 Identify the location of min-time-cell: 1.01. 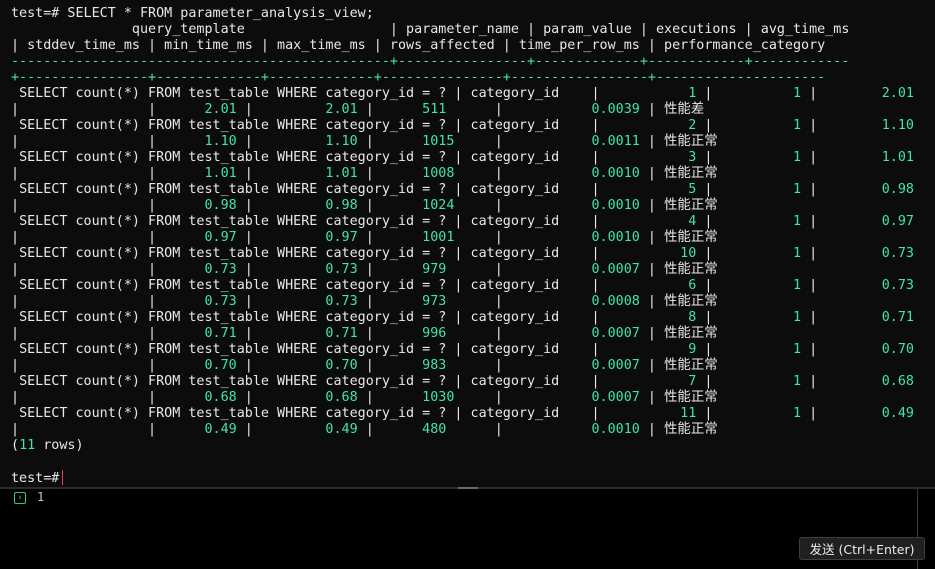
(220, 173).